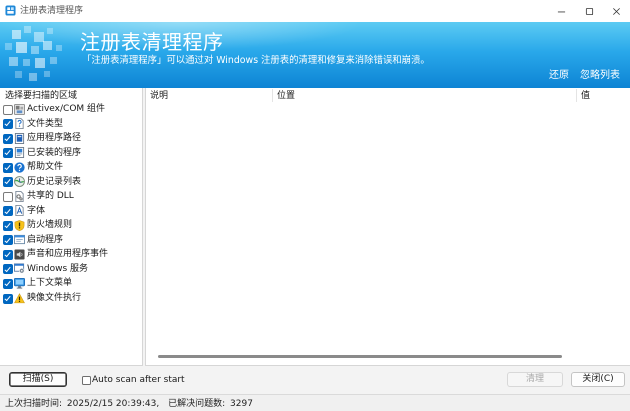 The width and height of the screenshot is (630, 411). I want to click on history-icon, so click(19, 182).